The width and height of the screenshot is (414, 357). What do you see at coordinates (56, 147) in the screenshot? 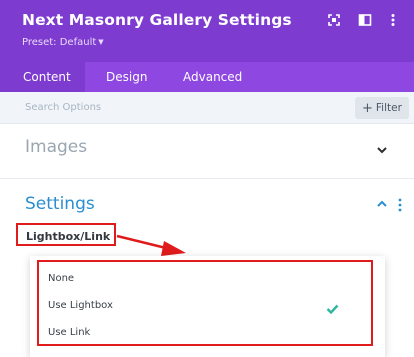
I see `section-images-title: Images` at bounding box center [56, 147].